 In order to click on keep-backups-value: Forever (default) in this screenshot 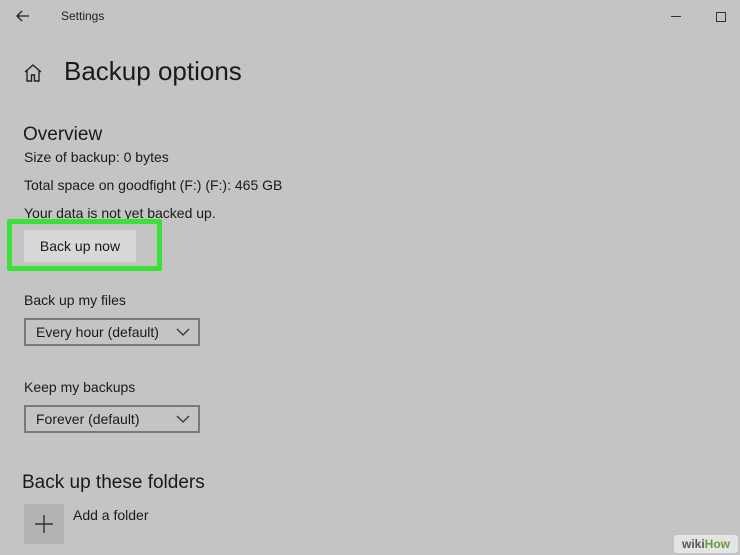, I will do `click(88, 419)`.